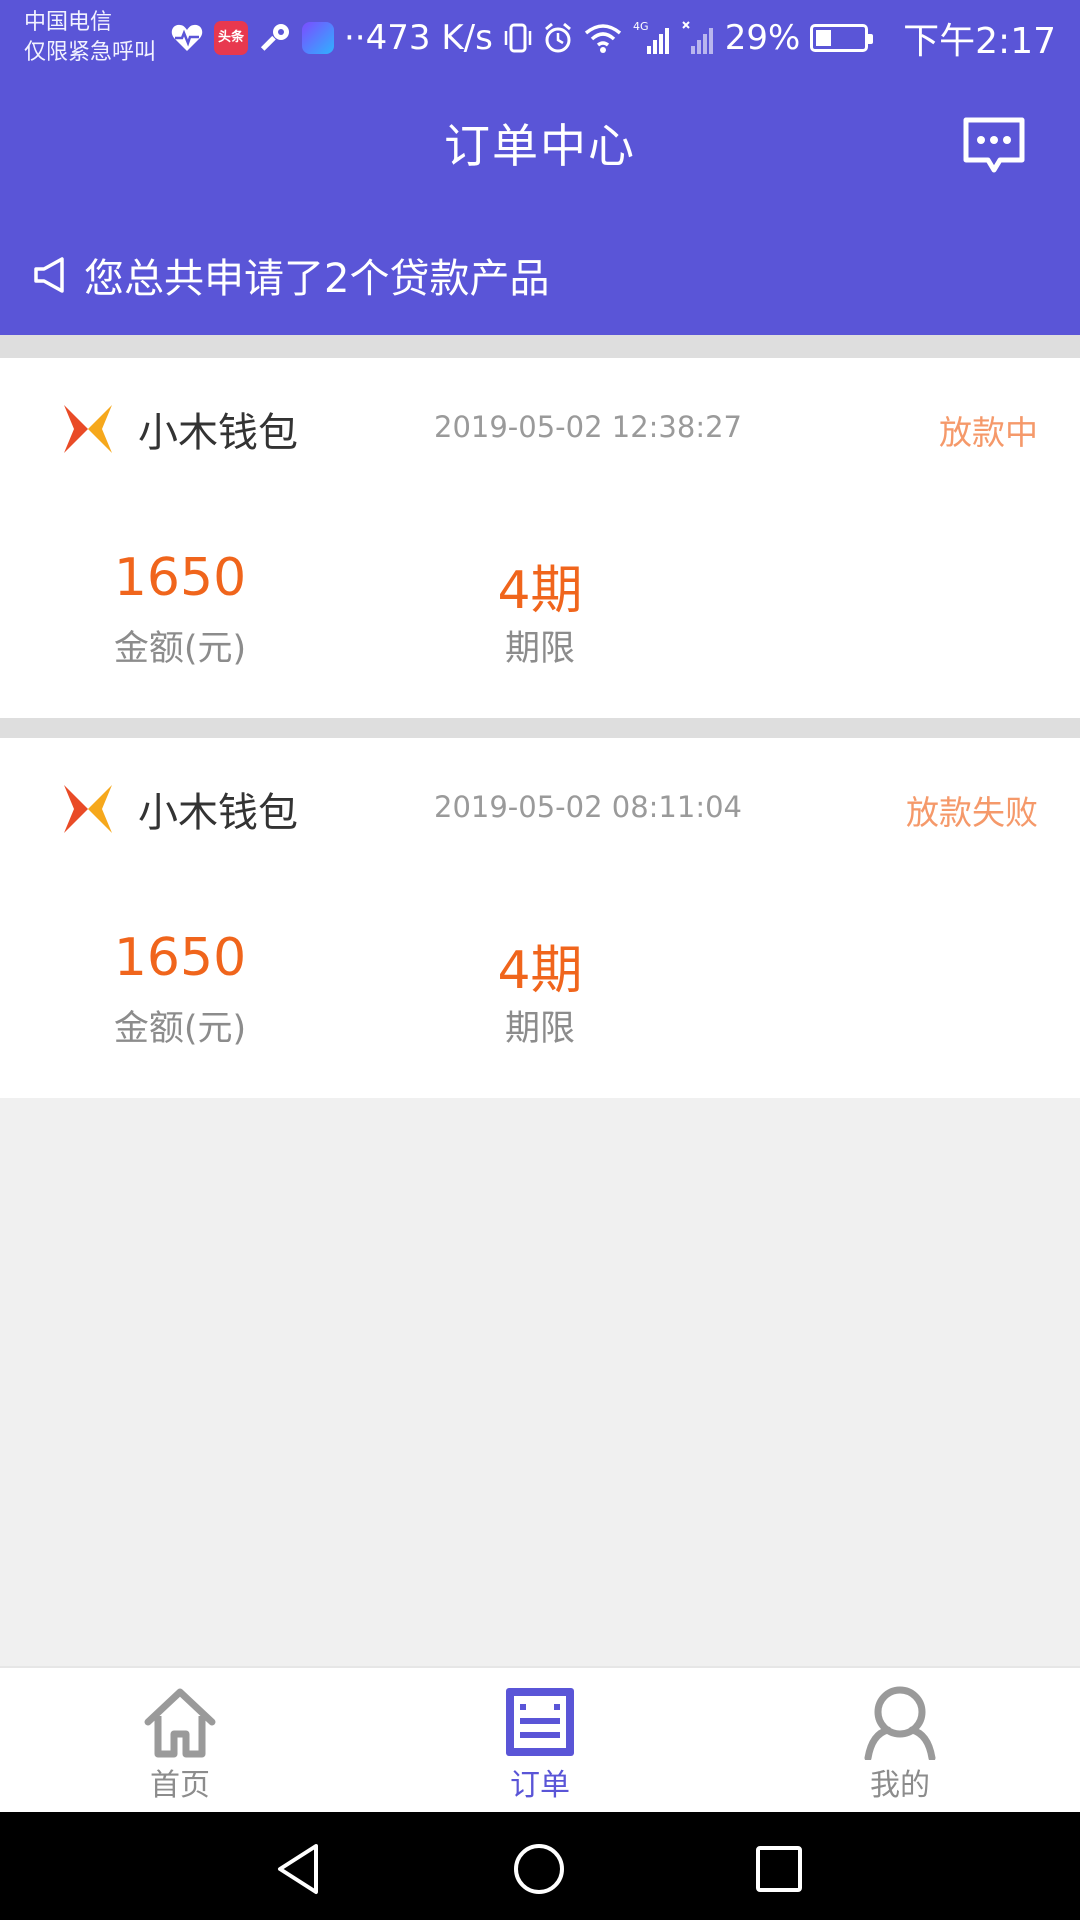  What do you see at coordinates (90, 52) in the screenshot?
I see `emergency-only-text: 仅限紧急呼叫` at bounding box center [90, 52].